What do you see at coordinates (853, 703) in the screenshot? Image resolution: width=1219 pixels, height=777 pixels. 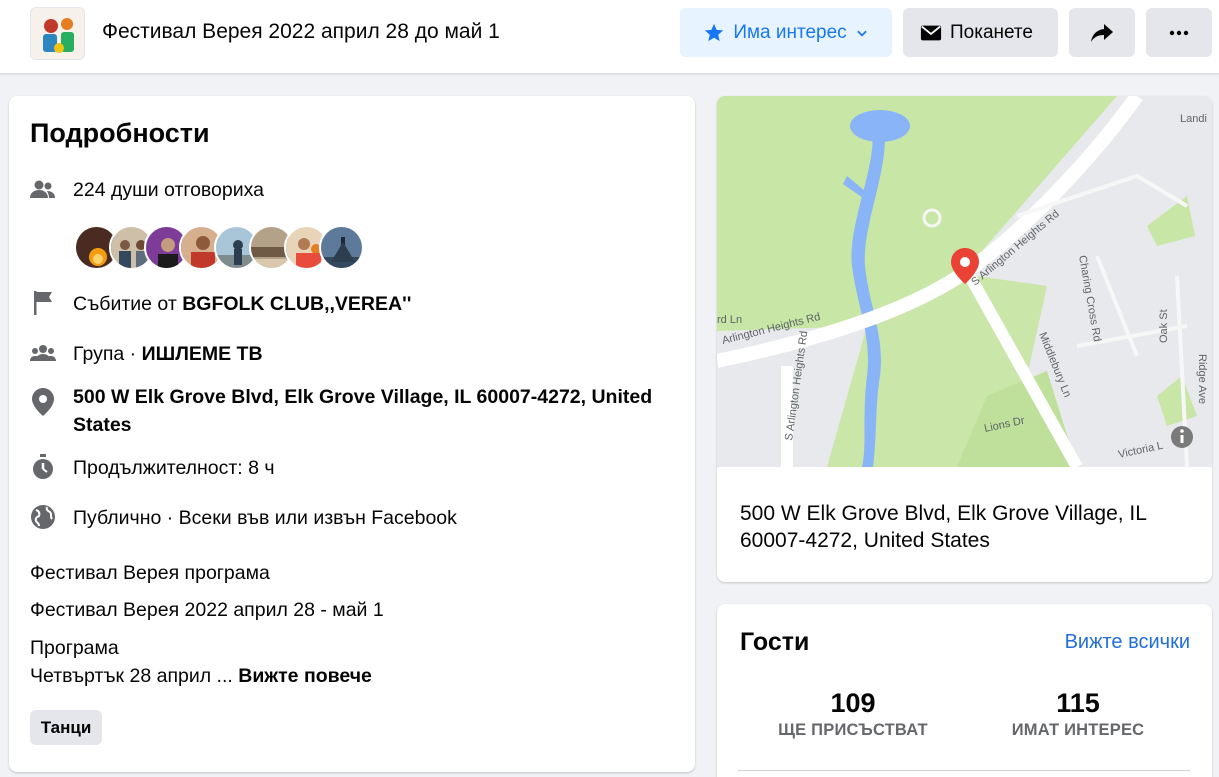 I see `going-count: 109` at bounding box center [853, 703].